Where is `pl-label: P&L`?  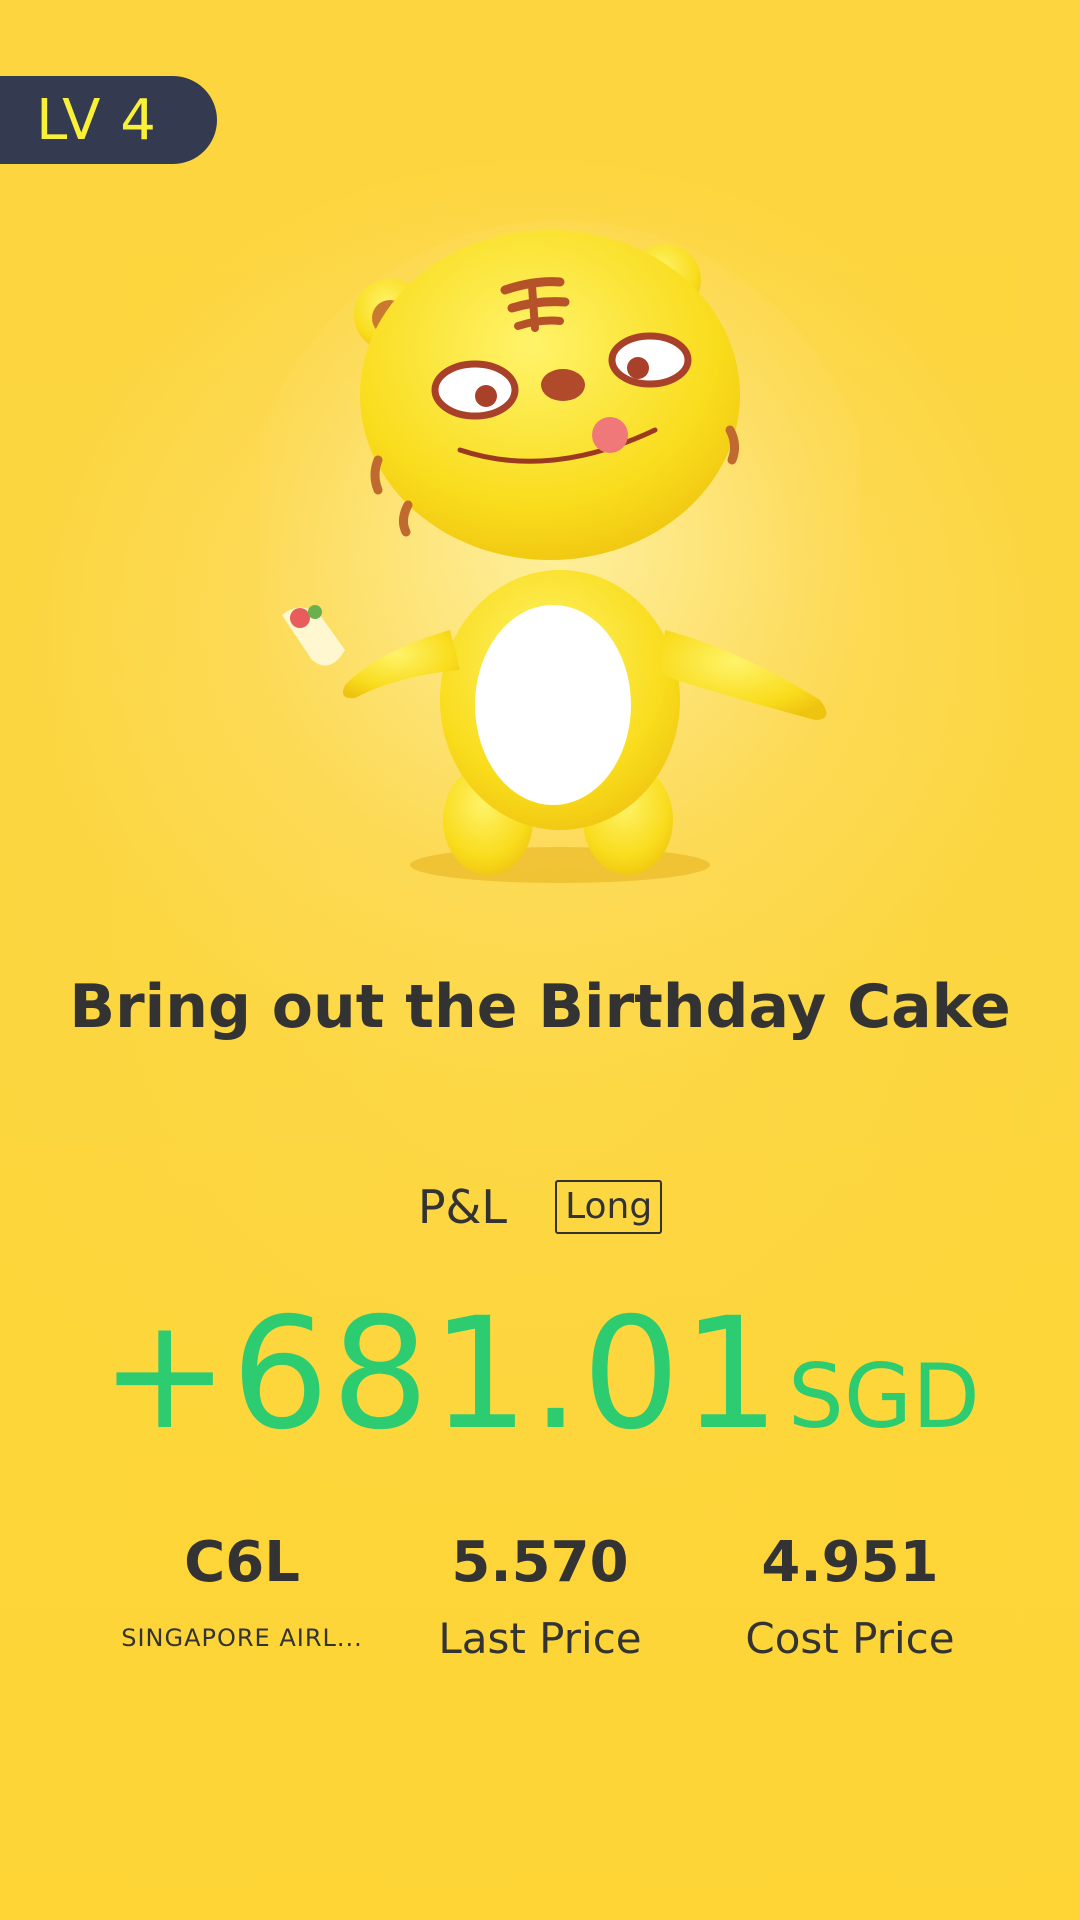 pl-label: P&L is located at coordinates (462, 1207).